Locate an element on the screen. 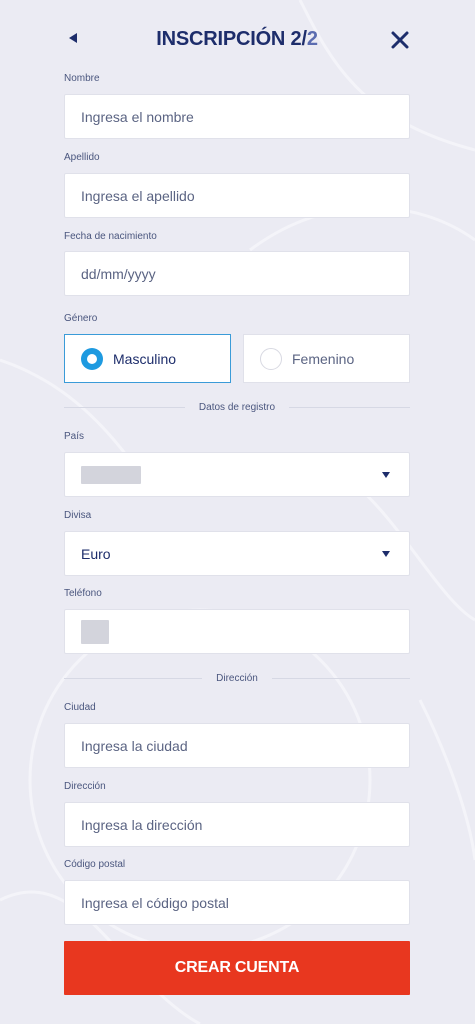 Image resolution: width=475 pixels, height=1024 pixels. genero-label: Género is located at coordinates (81, 318).